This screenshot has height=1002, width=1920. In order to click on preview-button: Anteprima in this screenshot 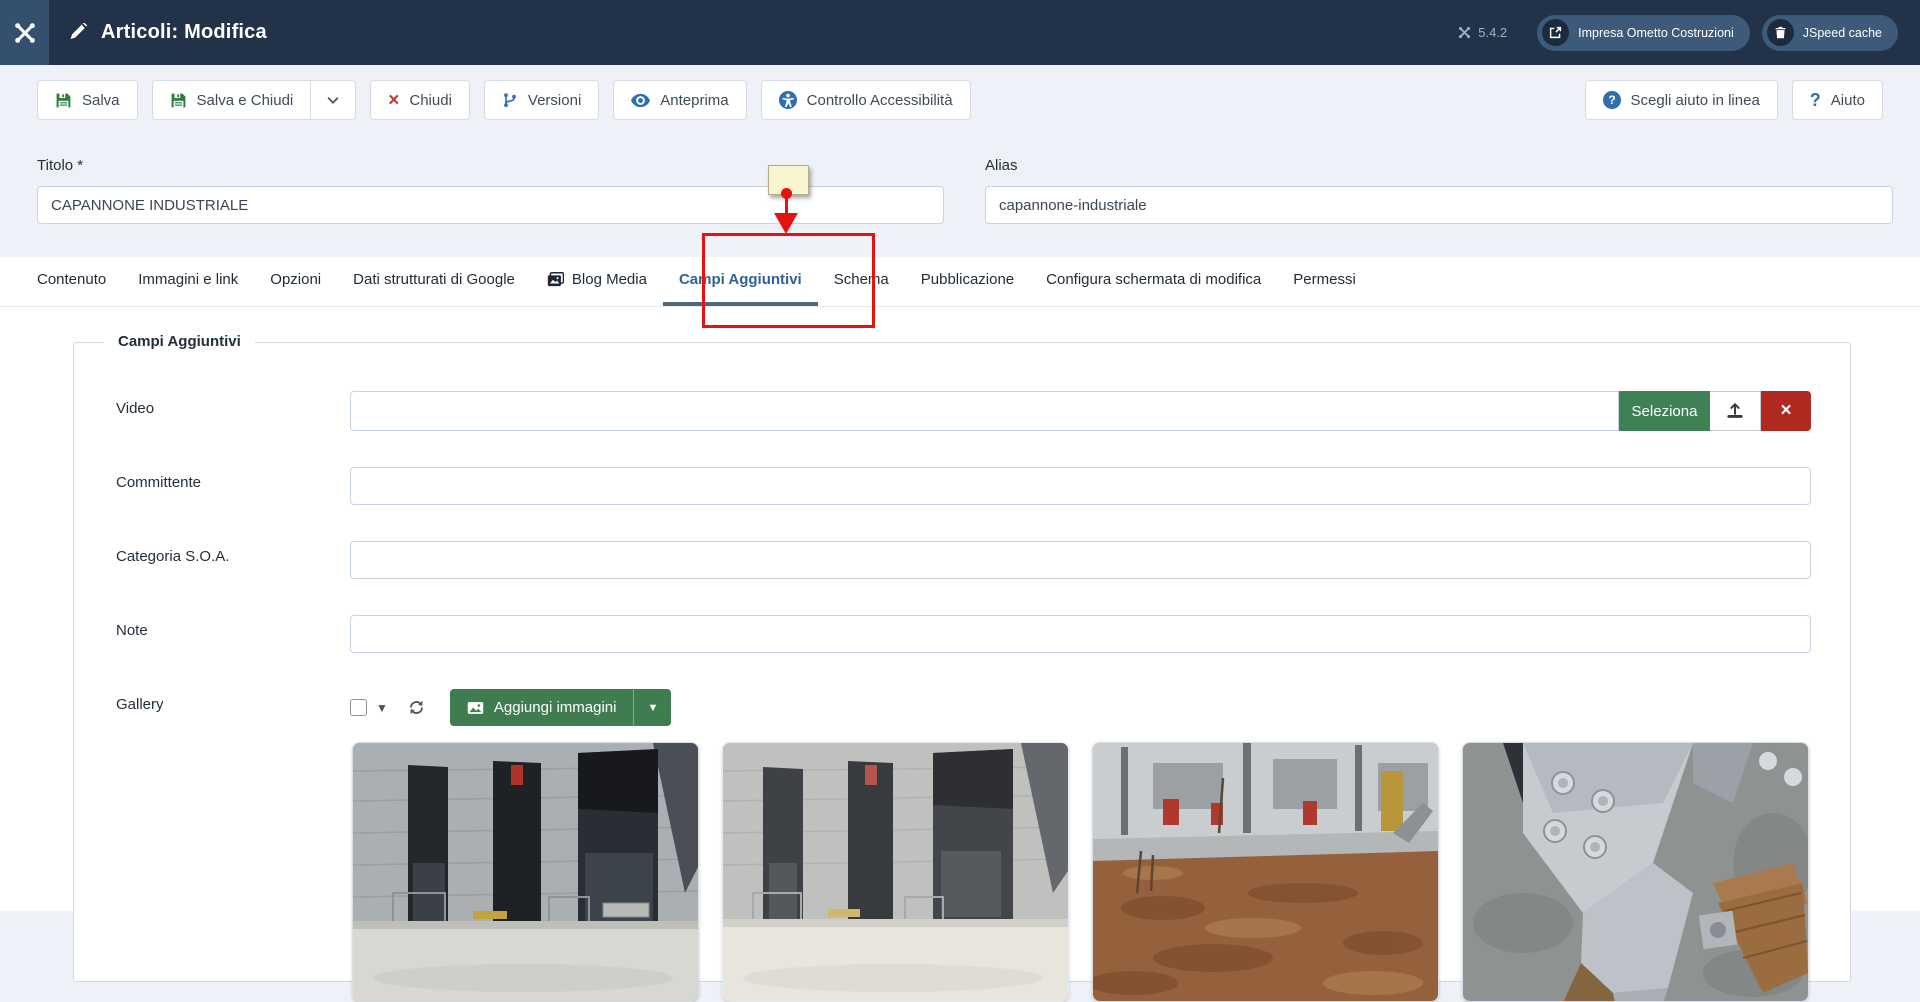, I will do `click(680, 100)`.